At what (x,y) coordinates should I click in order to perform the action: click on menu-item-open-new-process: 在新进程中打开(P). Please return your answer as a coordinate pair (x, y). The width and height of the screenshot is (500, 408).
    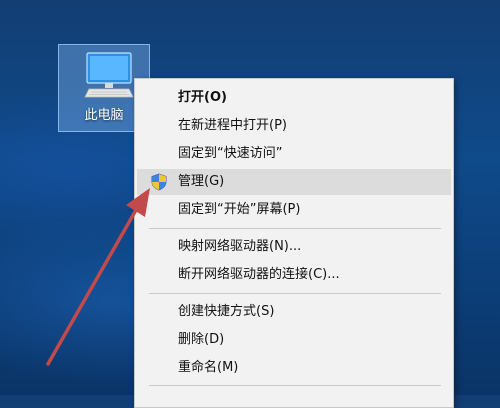
    Looking at the image, I should click on (294, 126).